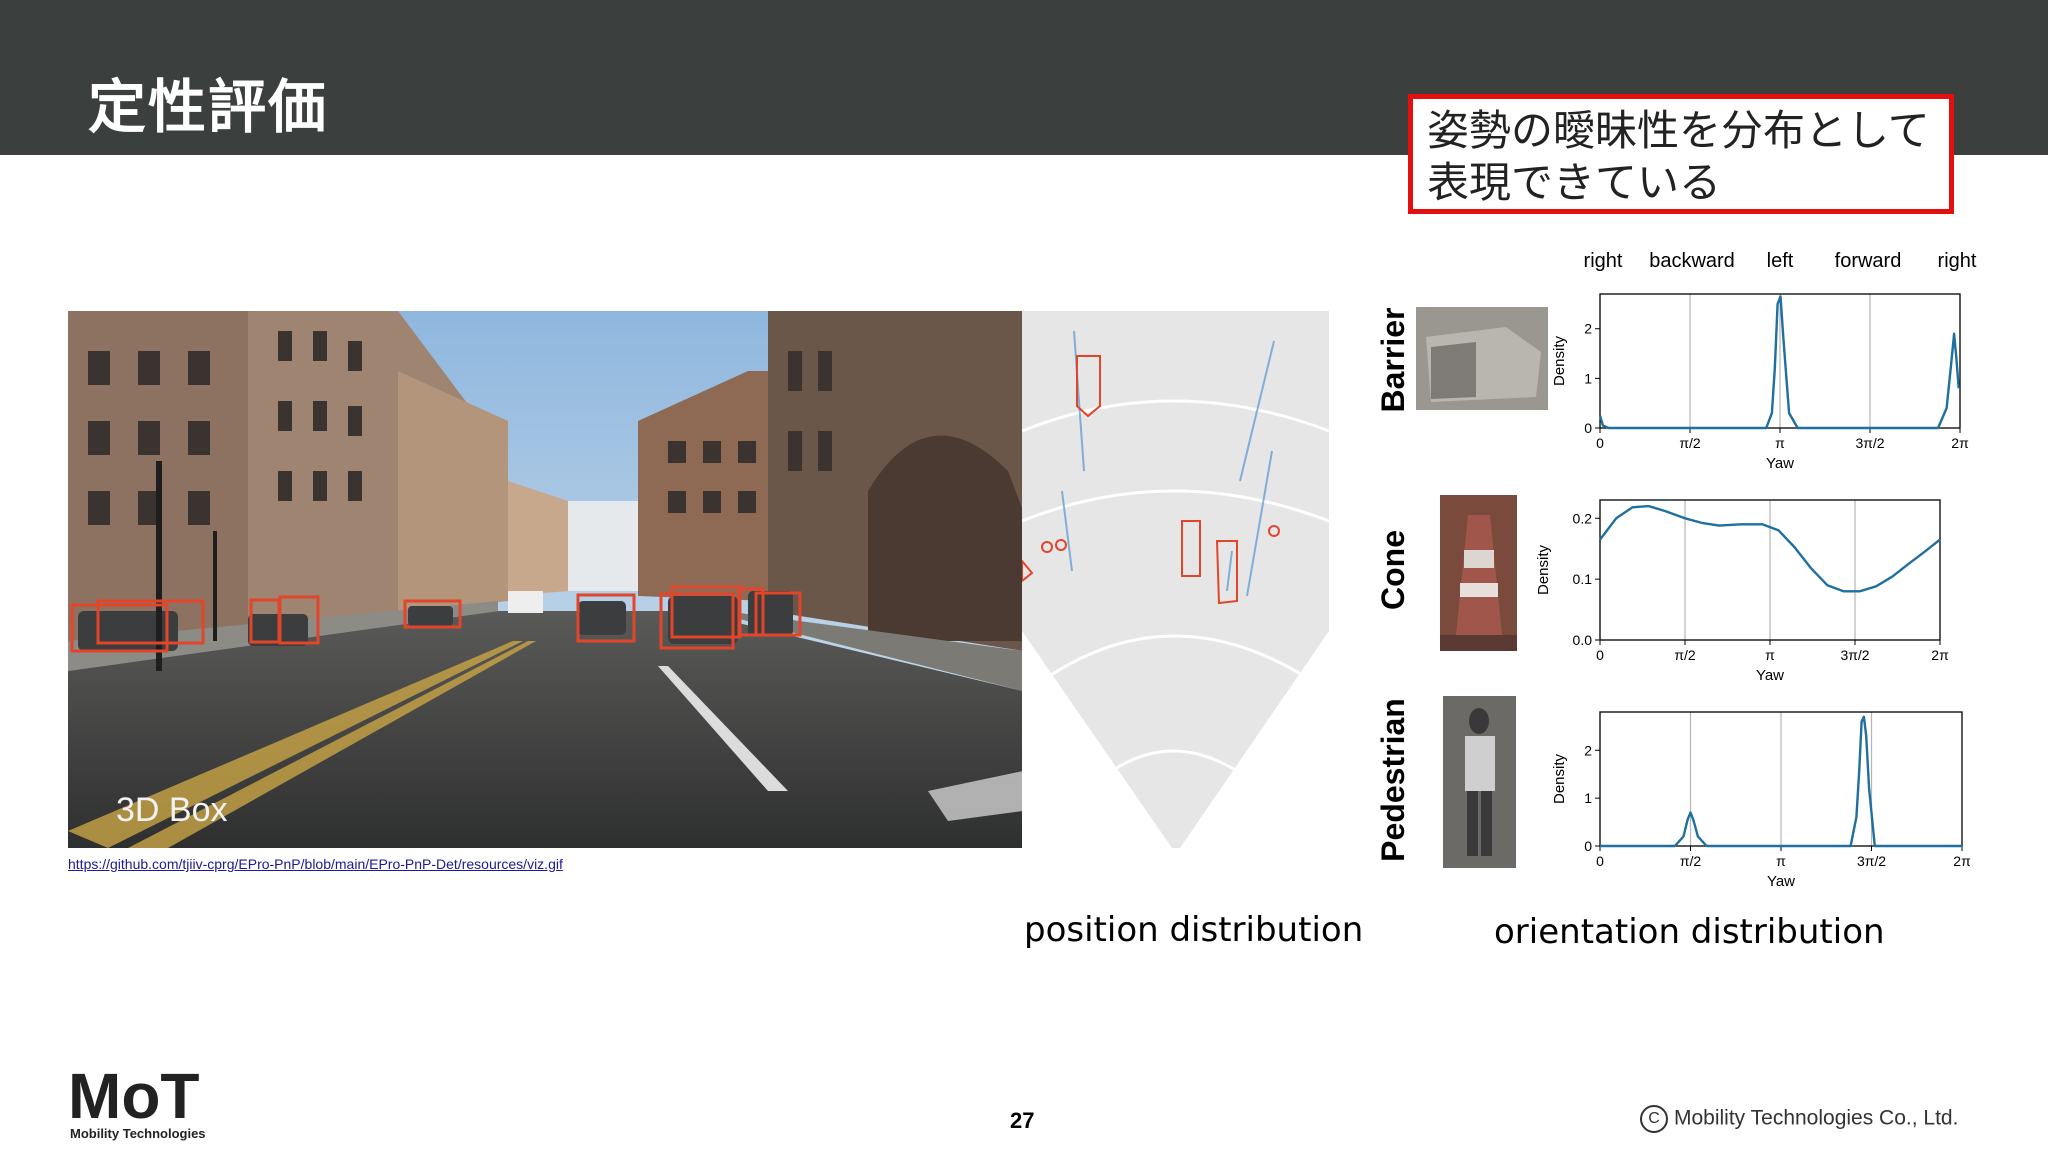 The image size is (2048, 1152). Describe the element at coordinates (1868, 261) in the screenshot. I see `direction-label: forward` at that location.